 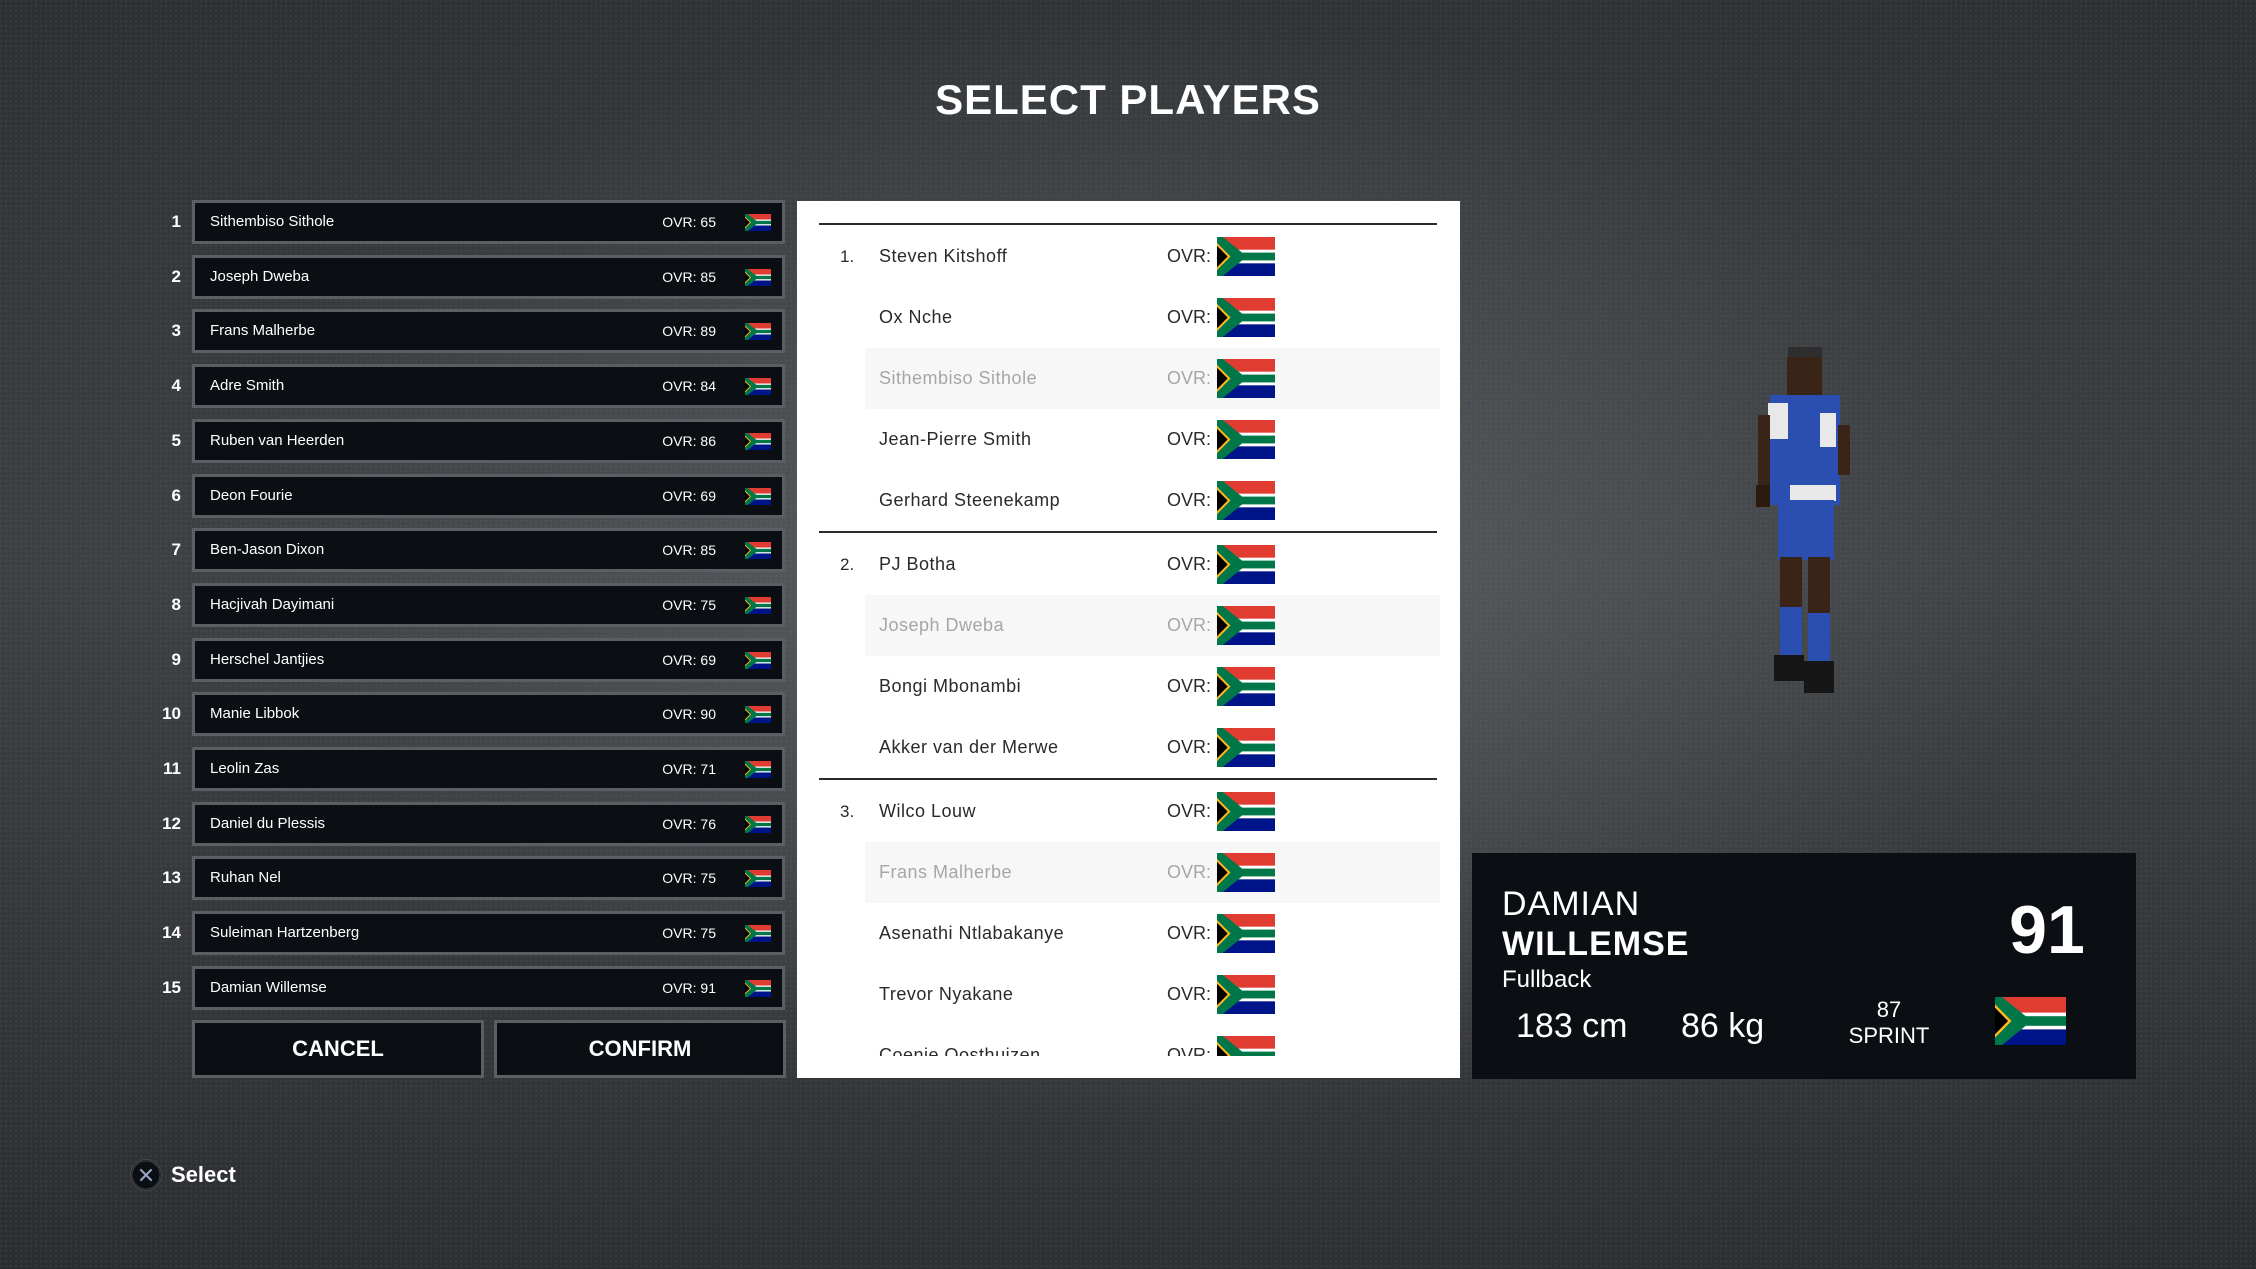 What do you see at coordinates (263, 331) in the screenshot?
I see `roster-player-name: Frans Malherbe` at bounding box center [263, 331].